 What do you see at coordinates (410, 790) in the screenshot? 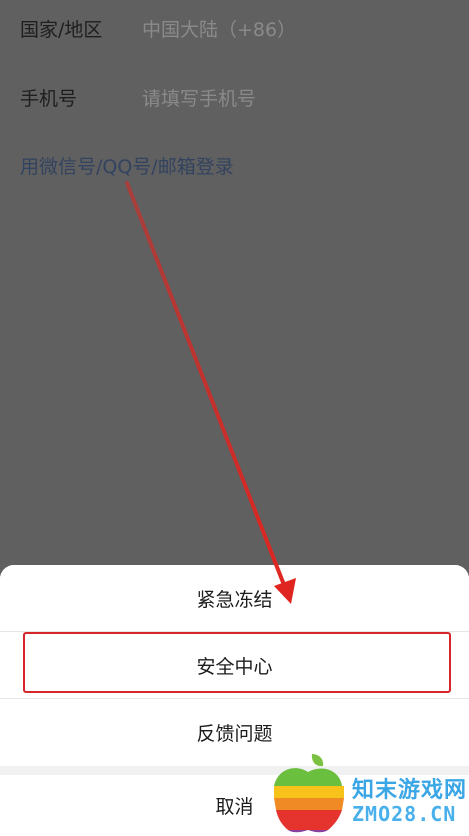
I see `watermark-title: 知末游戏网` at bounding box center [410, 790].